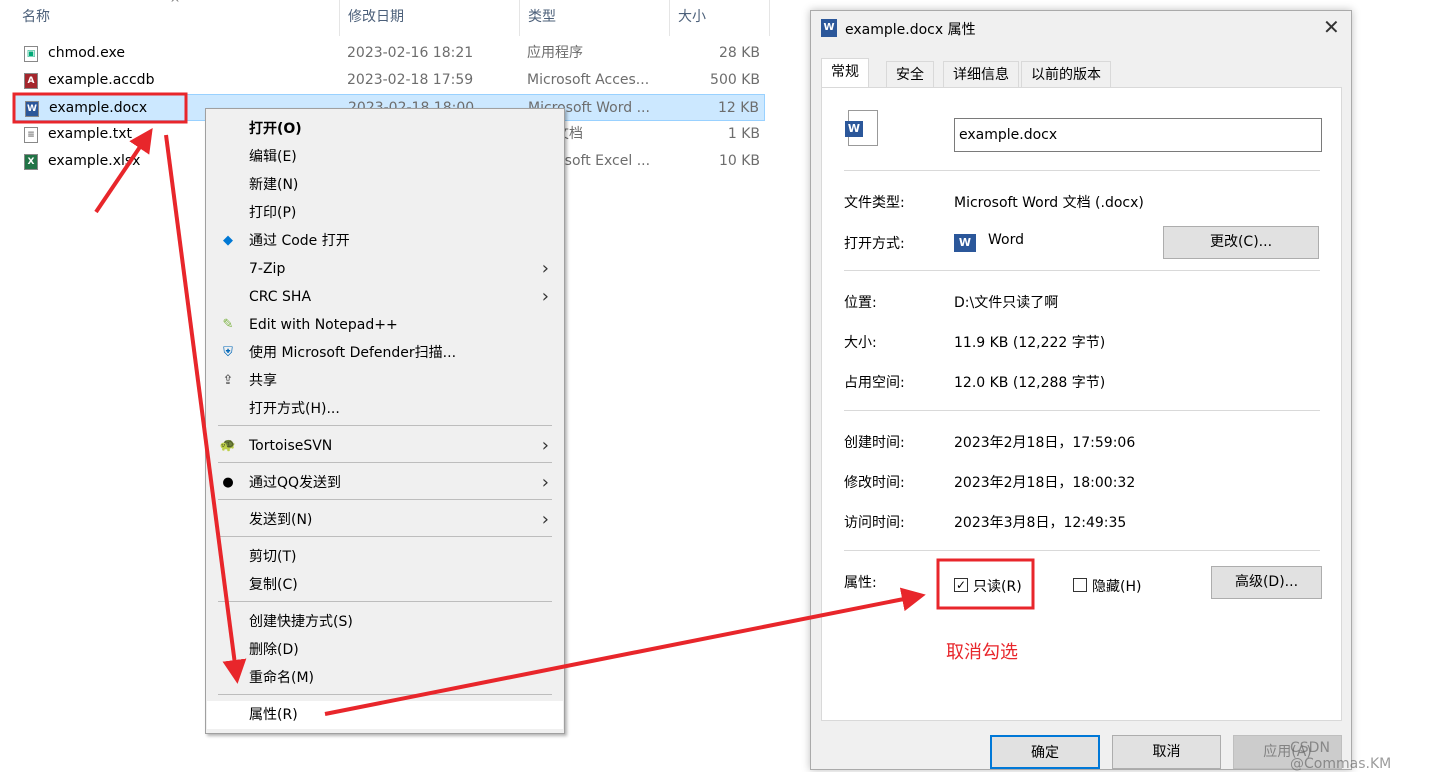 Image resolution: width=1434 pixels, height=772 pixels. What do you see at coordinates (228, 324) in the screenshot?
I see `notepadpp-icon: ✎` at bounding box center [228, 324].